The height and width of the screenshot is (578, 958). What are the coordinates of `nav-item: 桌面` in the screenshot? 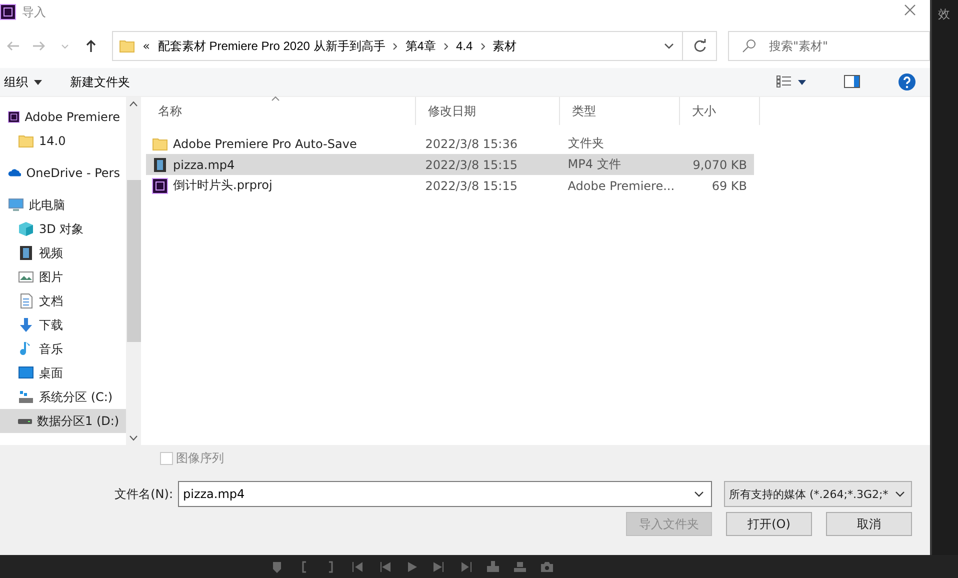 It's located at (63, 373).